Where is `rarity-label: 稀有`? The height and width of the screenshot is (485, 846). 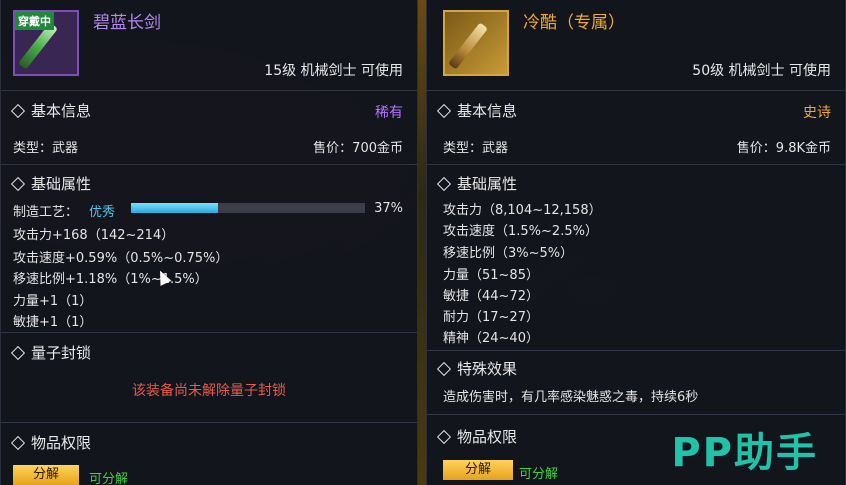
rarity-label: 稀有 is located at coordinates (389, 113).